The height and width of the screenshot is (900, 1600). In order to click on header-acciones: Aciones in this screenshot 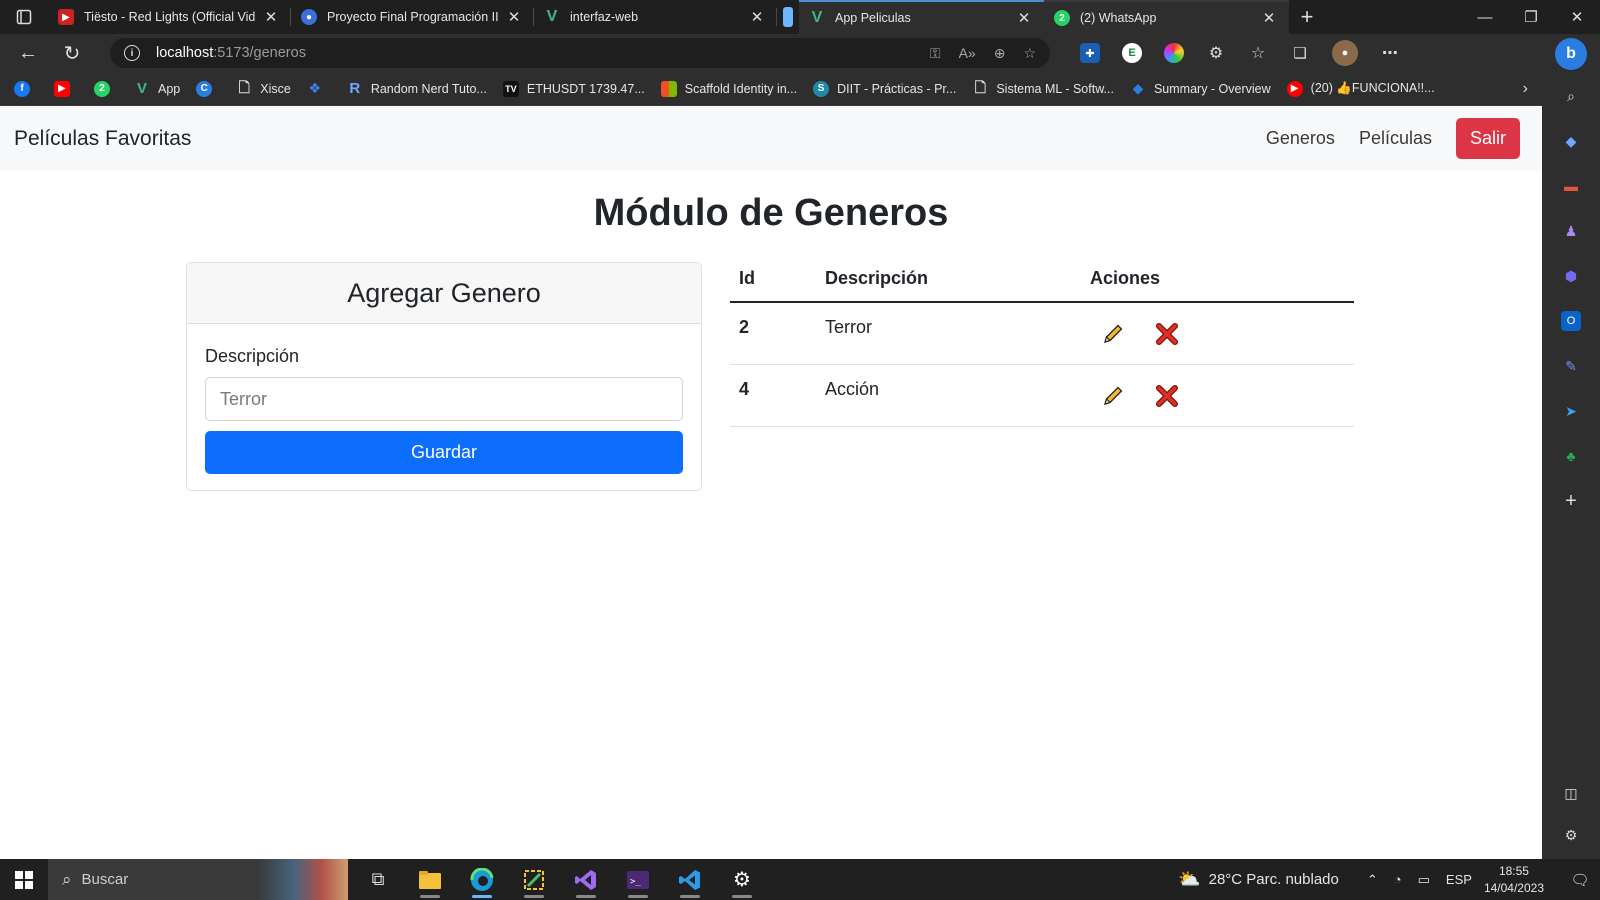, I will do `click(1217, 279)`.